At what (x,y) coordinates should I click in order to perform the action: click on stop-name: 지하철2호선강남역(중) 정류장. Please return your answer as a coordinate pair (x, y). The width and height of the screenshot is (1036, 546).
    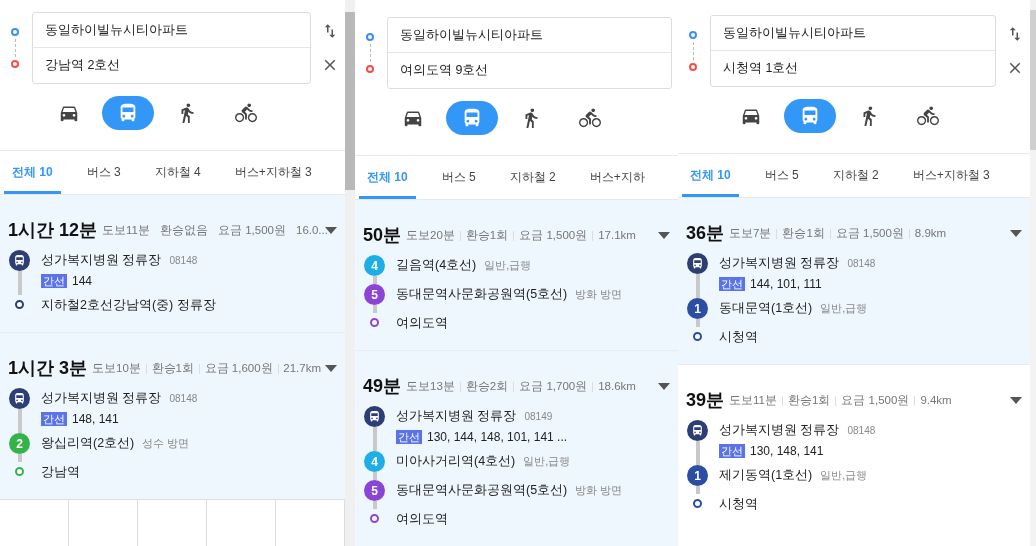
    Looking at the image, I should click on (128, 305).